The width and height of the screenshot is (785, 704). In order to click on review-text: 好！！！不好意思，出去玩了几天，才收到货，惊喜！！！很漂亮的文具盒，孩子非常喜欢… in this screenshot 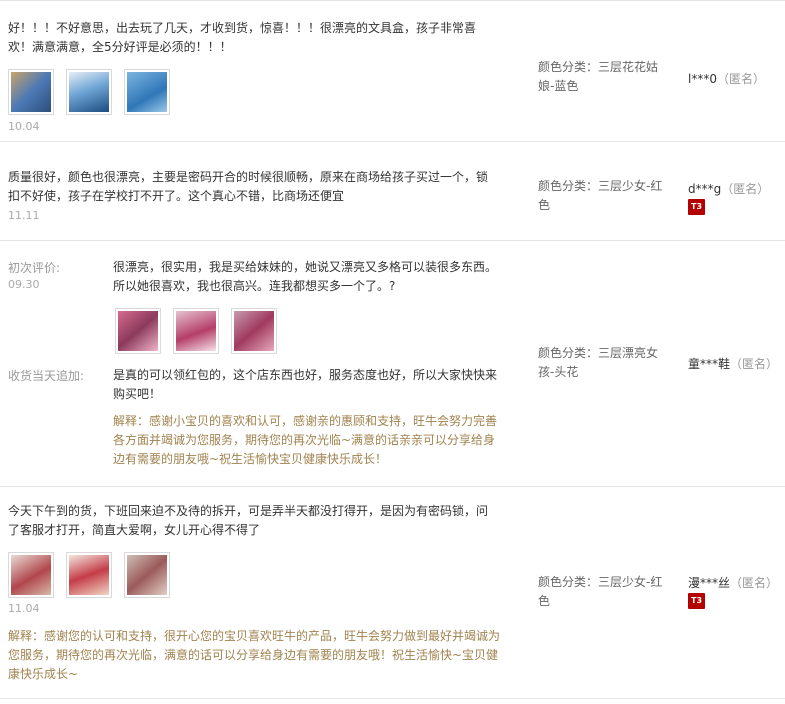, I will do `click(242, 37)`.